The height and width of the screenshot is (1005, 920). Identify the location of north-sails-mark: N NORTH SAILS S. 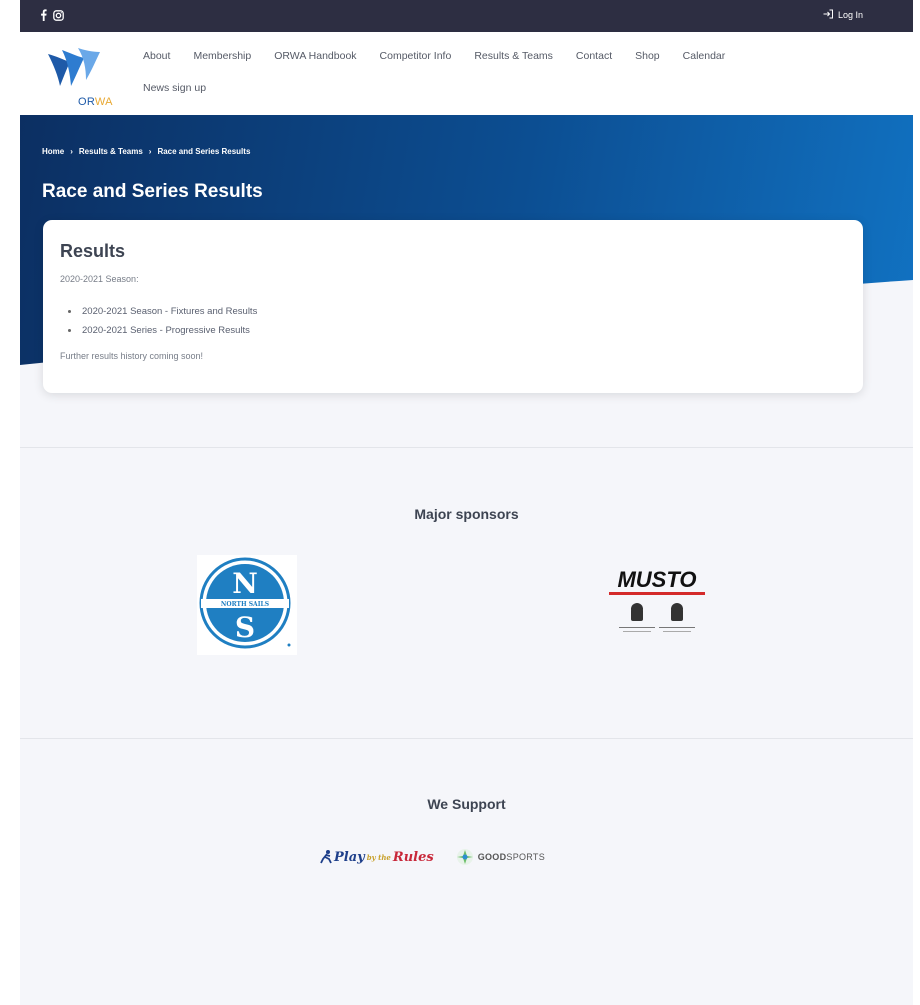
(247, 605).